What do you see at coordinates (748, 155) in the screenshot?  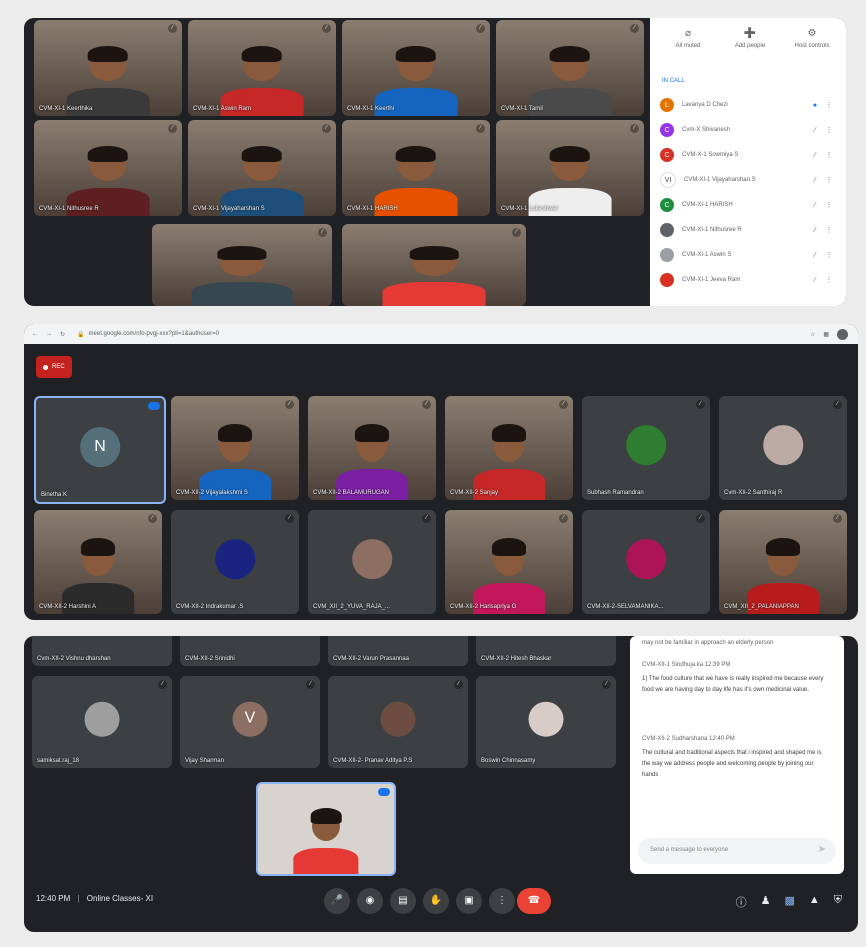 I see `people-list-item: C CVM-X-1 Sowmiya S ∕ ⋮` at bounding box center [748, 155].